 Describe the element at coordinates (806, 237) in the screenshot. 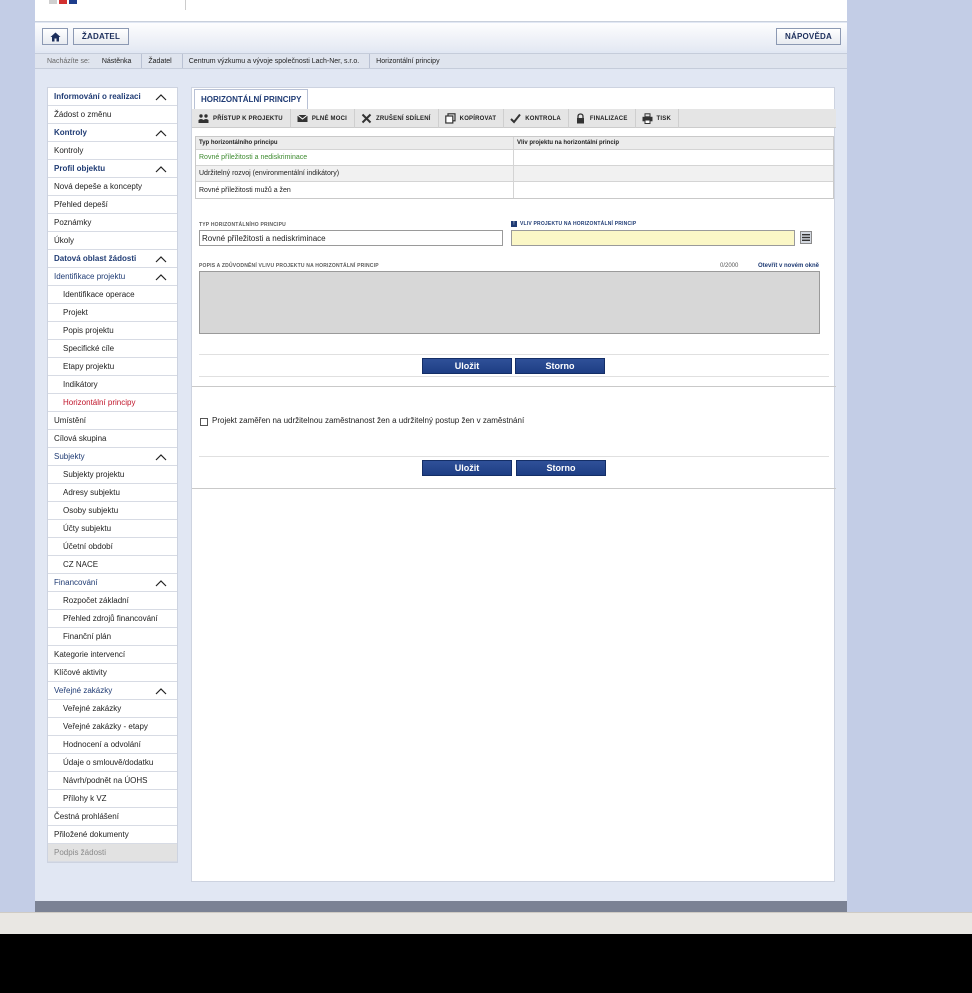

I see `list-picker-icon` at that location.